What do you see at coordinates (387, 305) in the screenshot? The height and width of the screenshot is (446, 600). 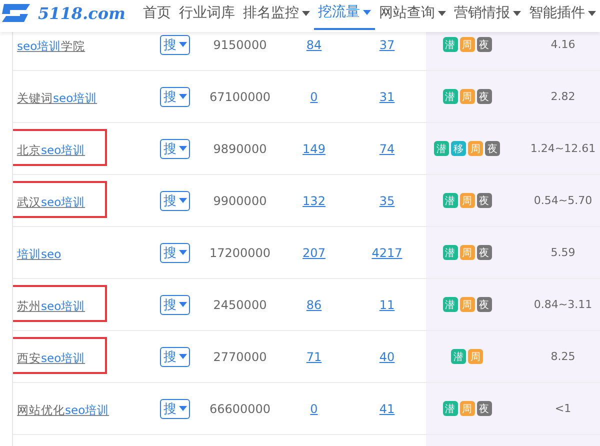 I see `count-link: 11` at bounding box center [387, 305].